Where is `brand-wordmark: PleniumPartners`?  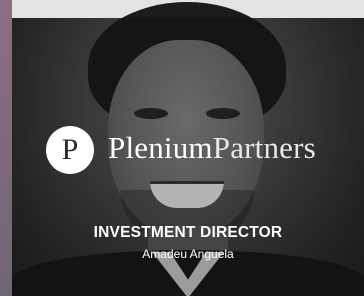 brand-wordmark: PleniumPartners is located at coordinates (212, 148).